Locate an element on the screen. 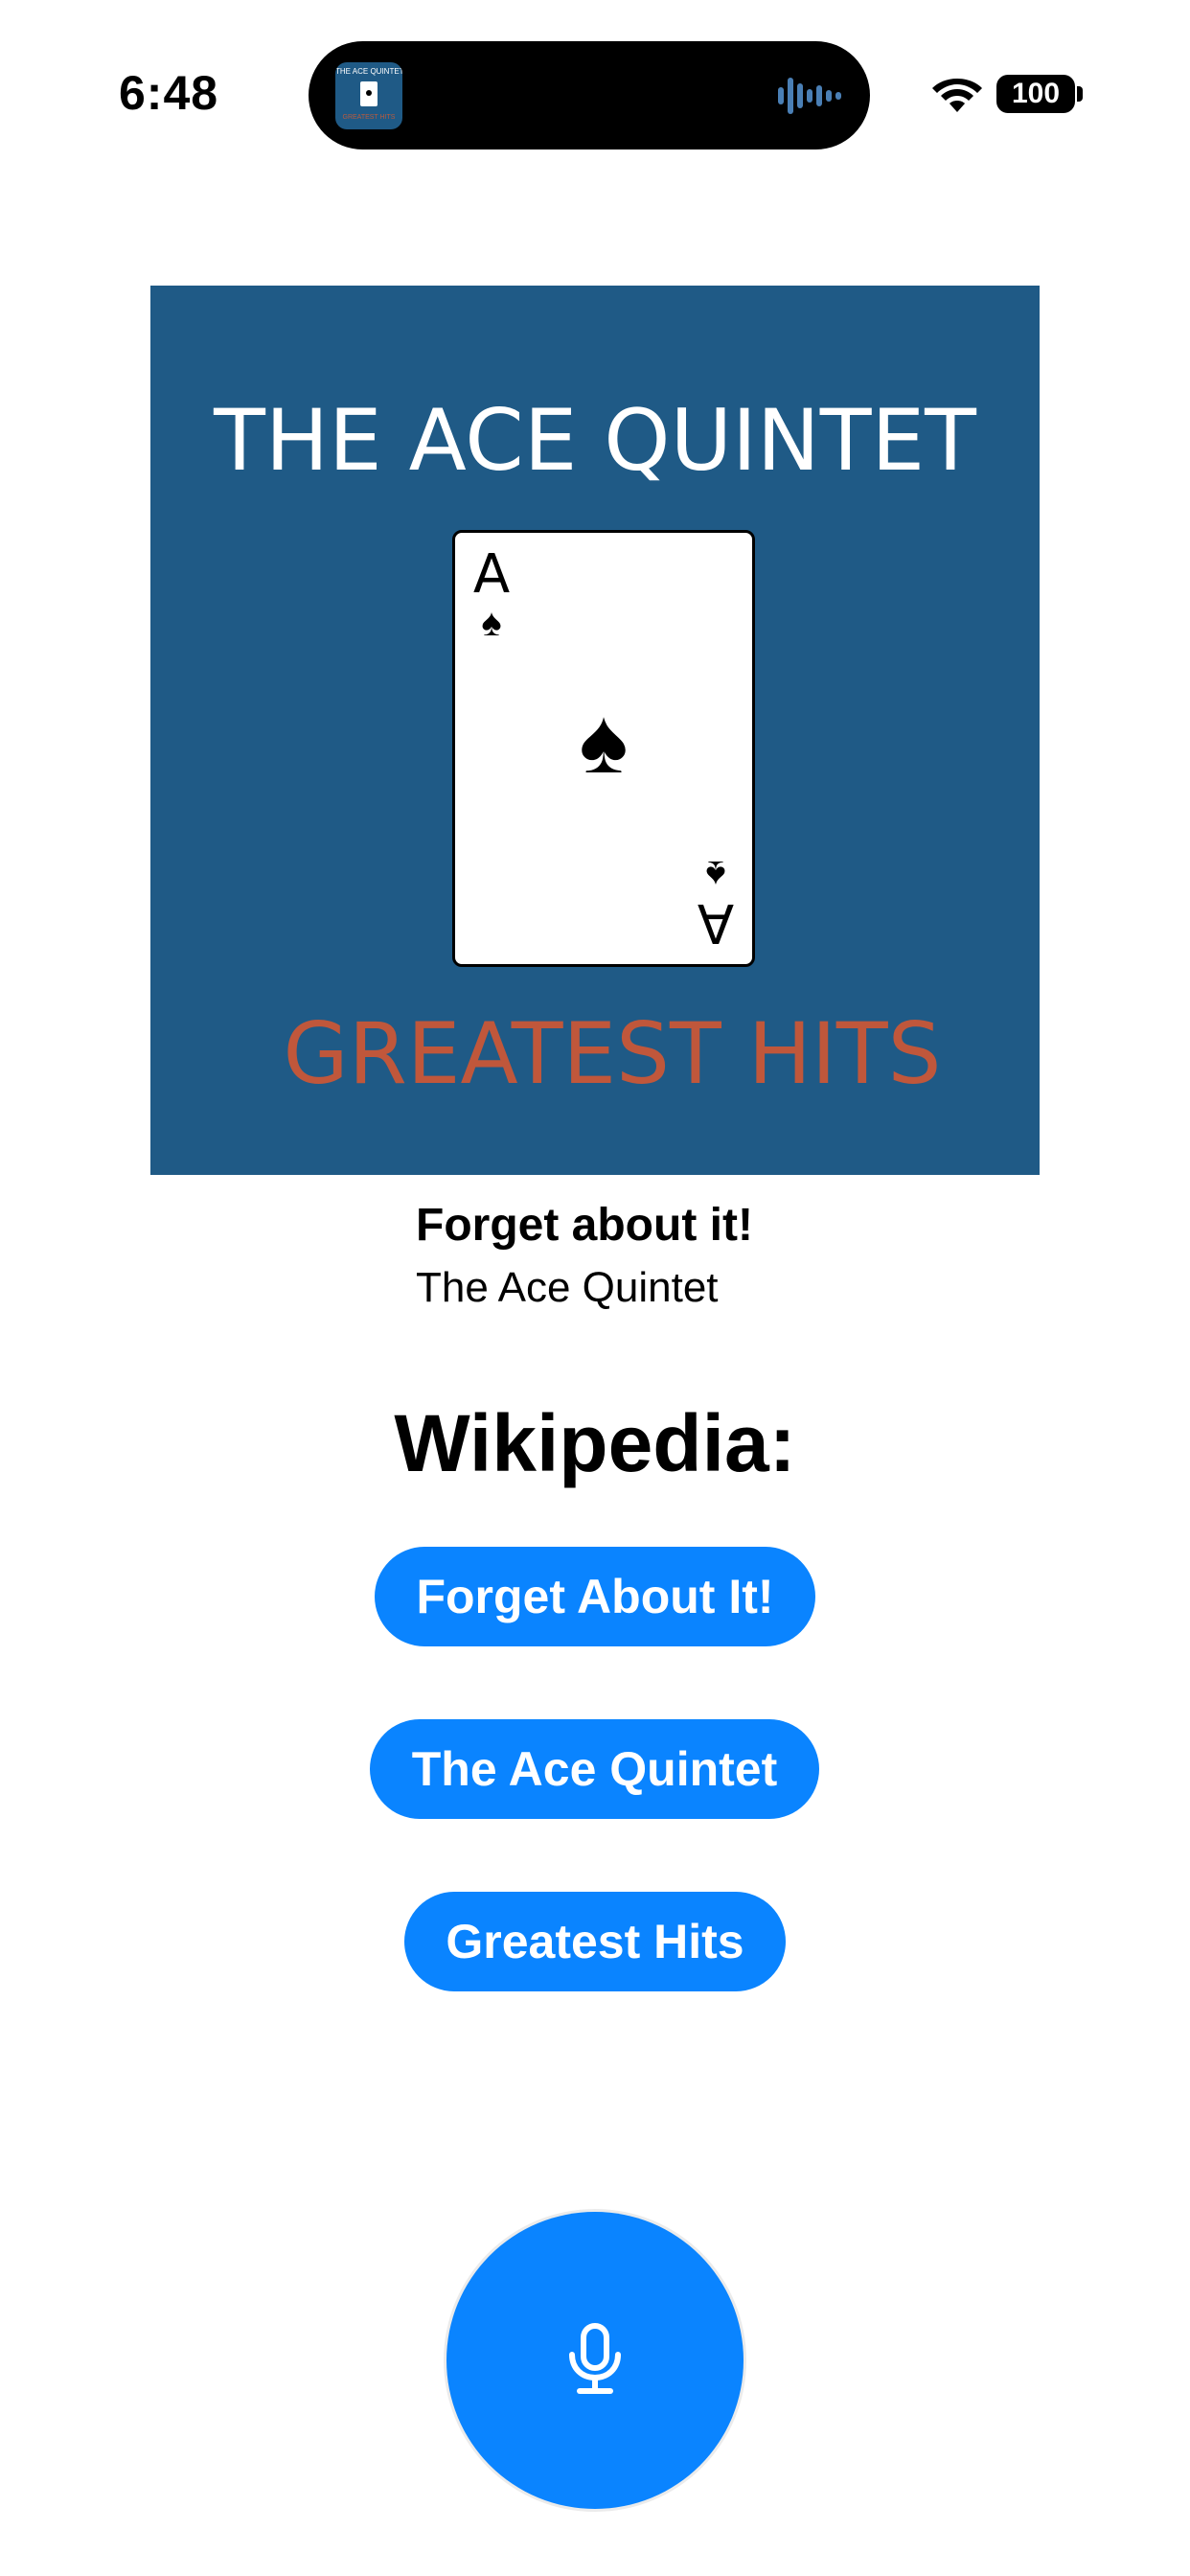 This screenshot has width=1190, height=2576. album-art-album-name: GREATEST HITS is located at coordinates (612, 1053).